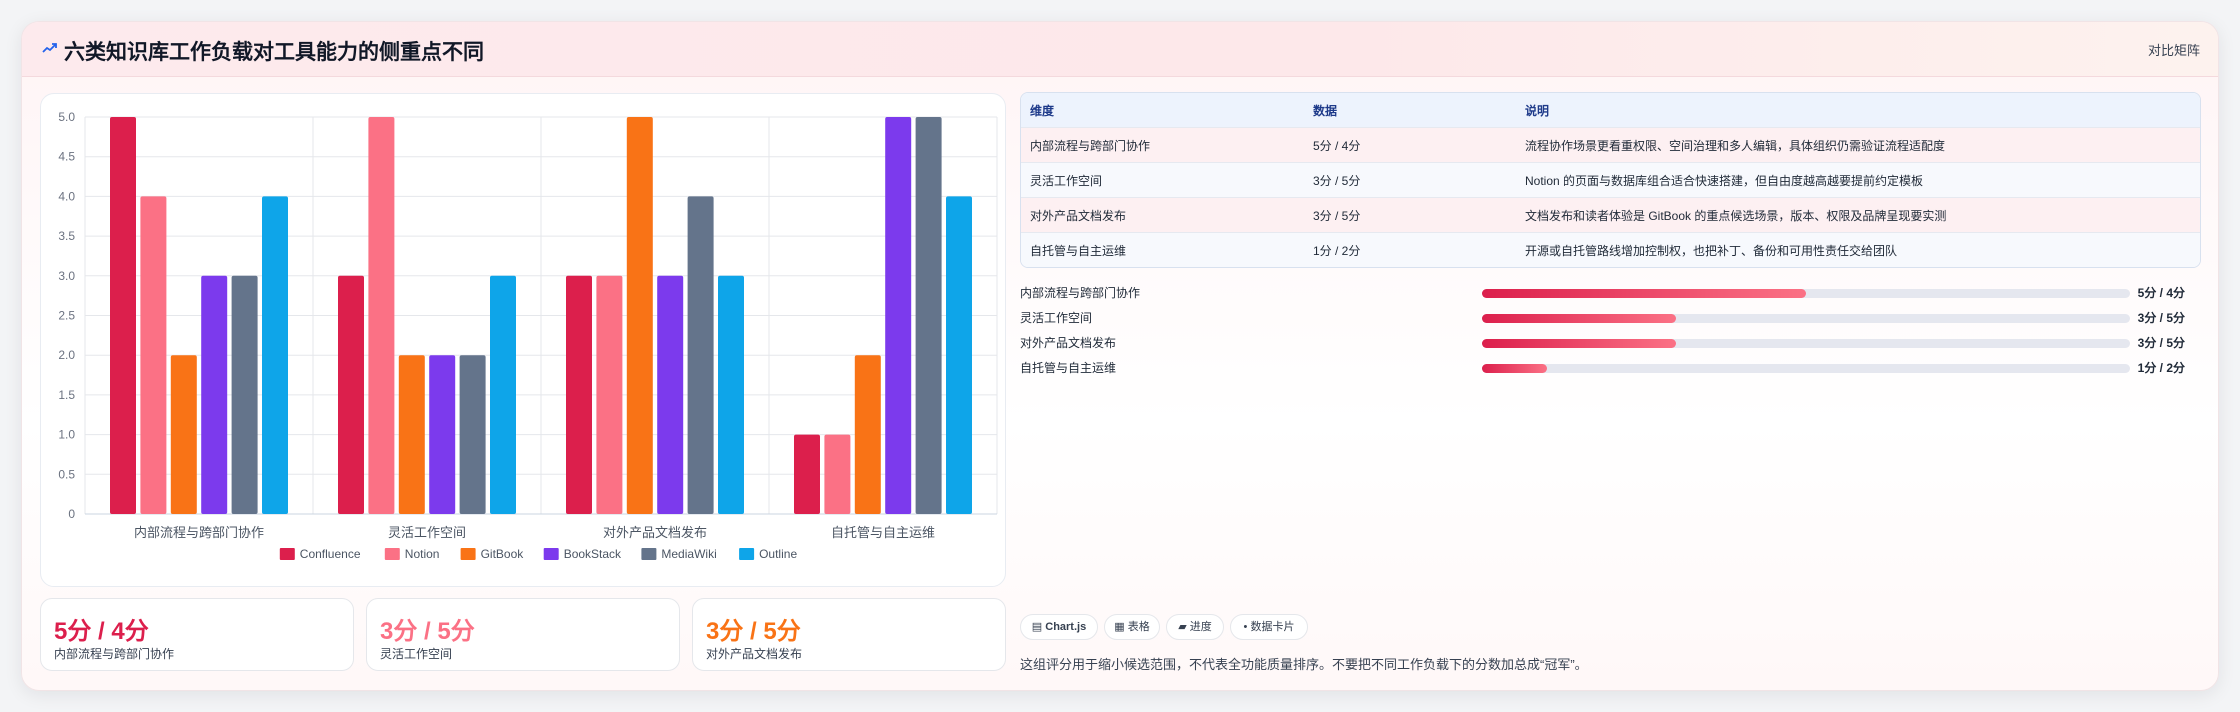 The image size is (2240, 712). I want to click on legend-label: Confluence, so click(330, 554).